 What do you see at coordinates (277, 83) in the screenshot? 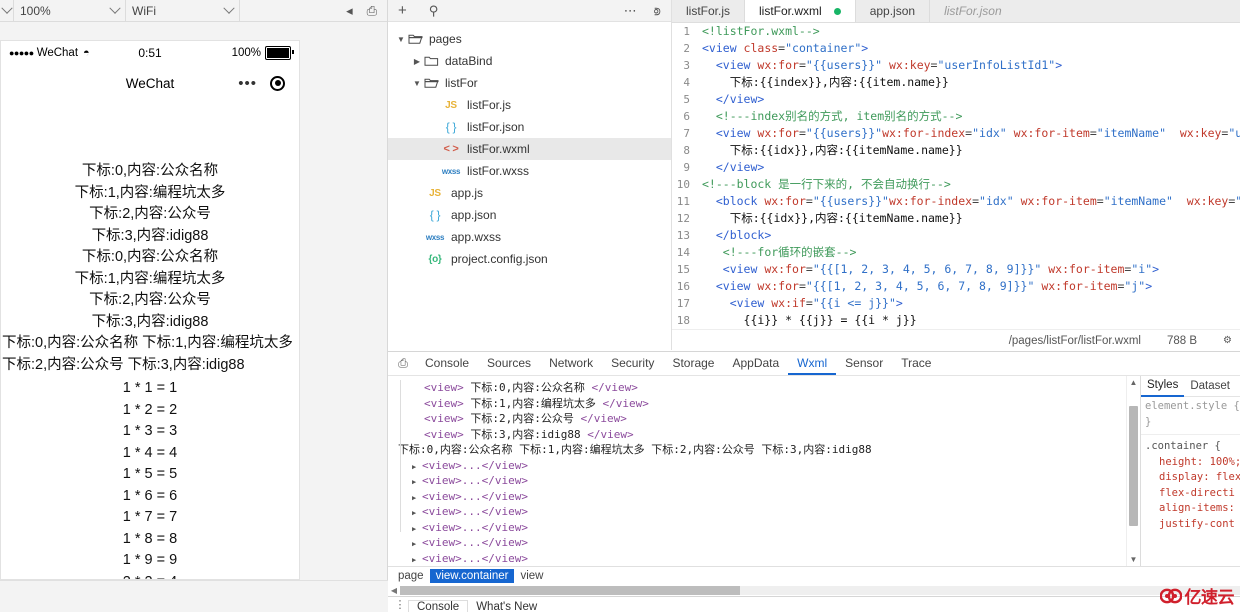
I see `capsule-target-icon` at bounding box center [277, 83].